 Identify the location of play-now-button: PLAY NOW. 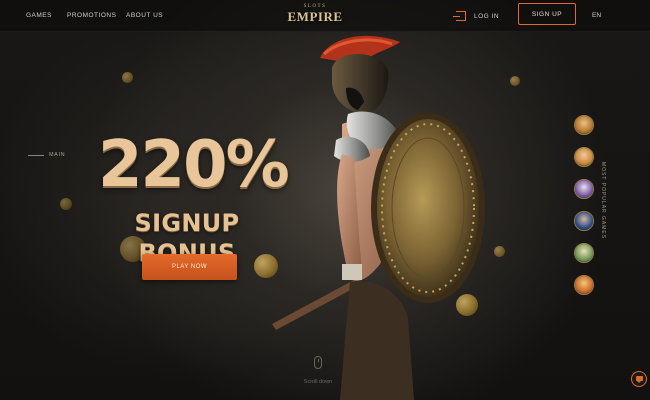
(189, 267).